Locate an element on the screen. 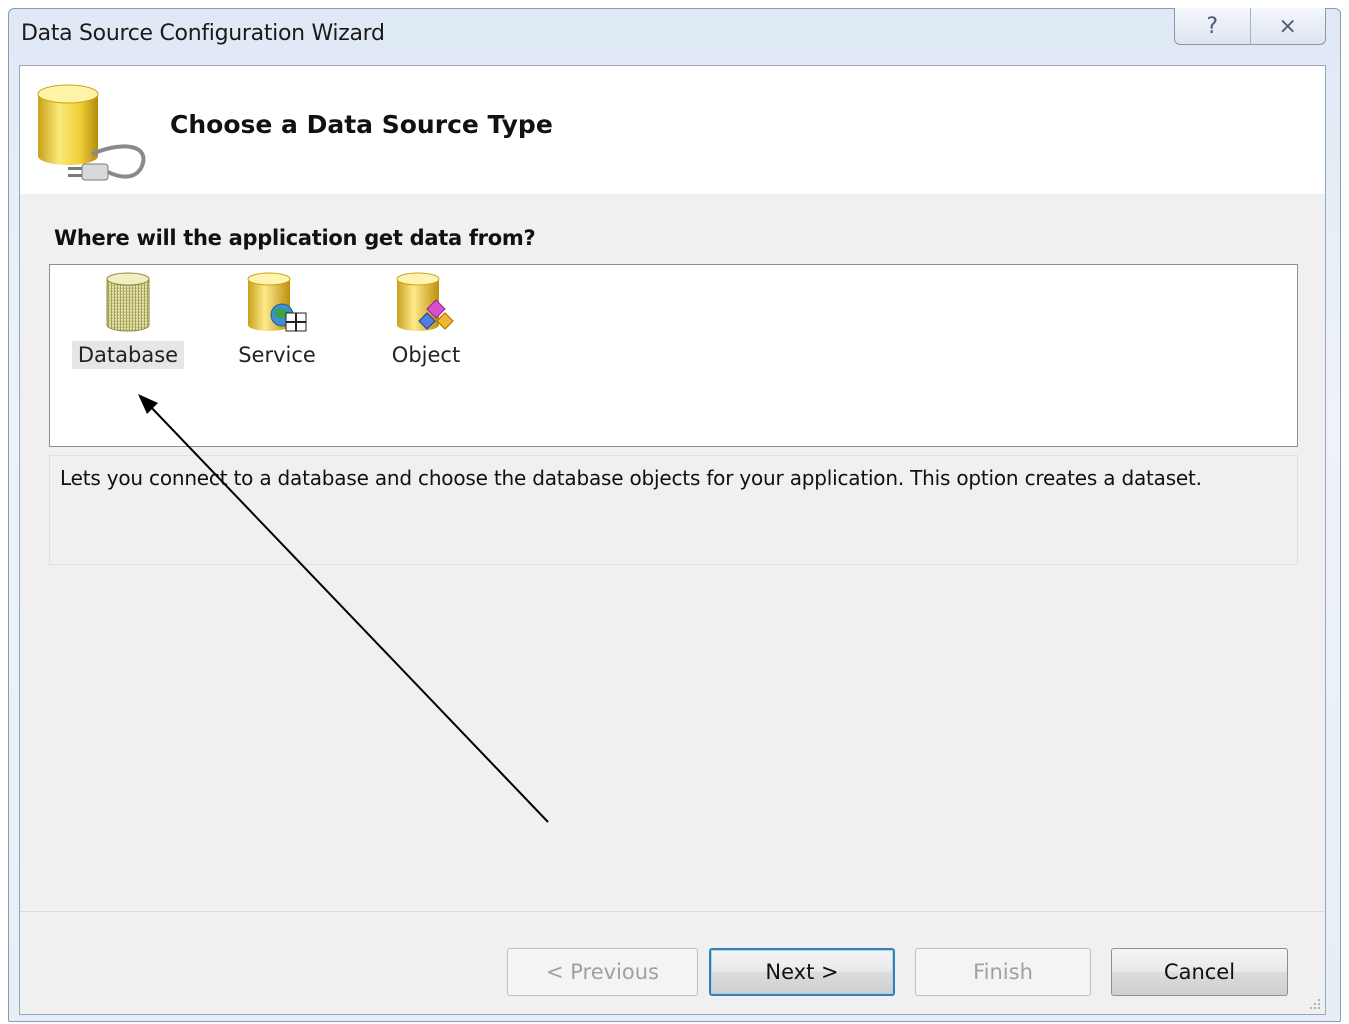 This screenshot has width=1349, height=1024. finish-button: Finish is located at coordinates (1003, 972).